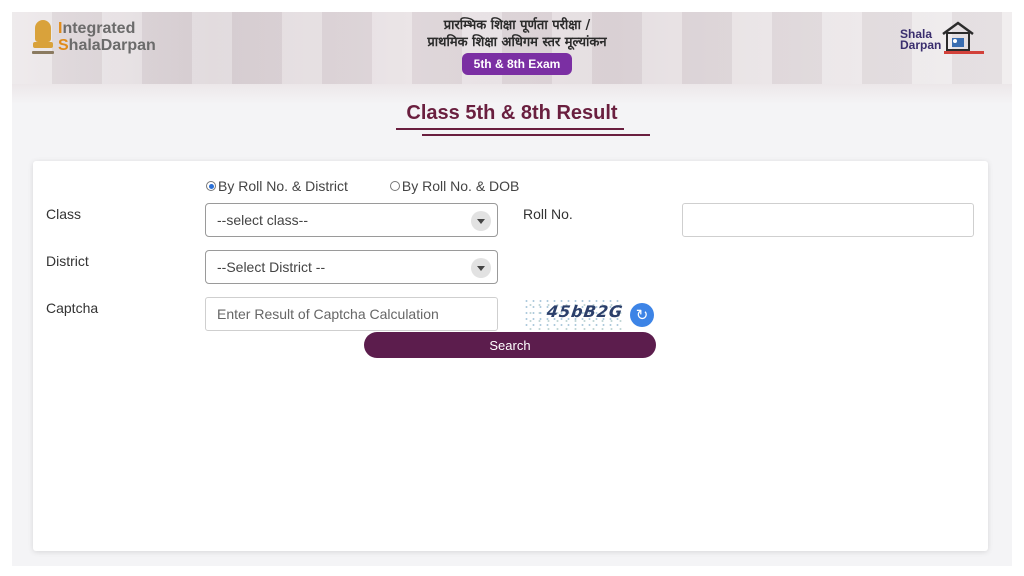  I want to click on radio-selected-icon, so click(211, 186).